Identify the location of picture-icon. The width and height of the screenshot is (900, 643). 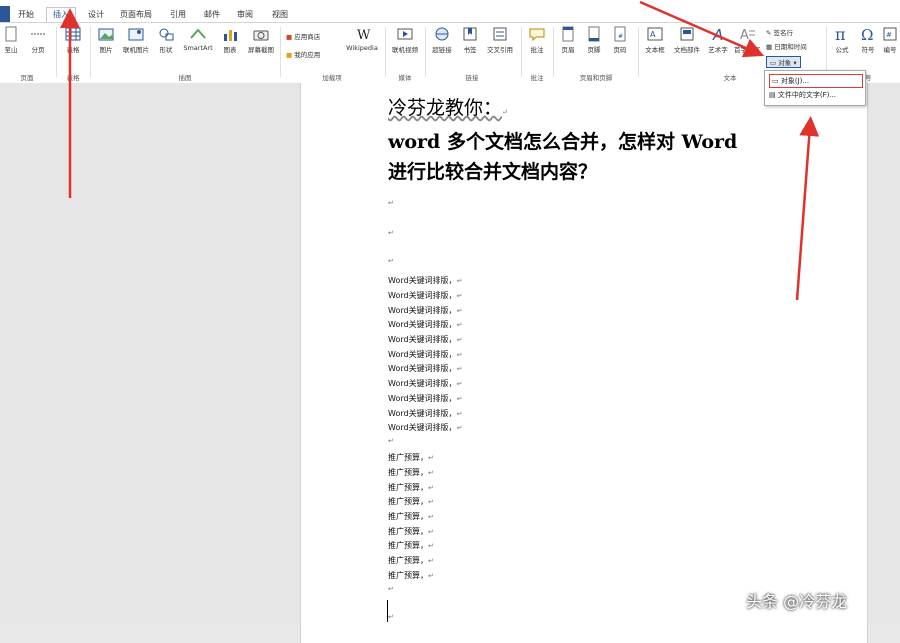
(106, 34).